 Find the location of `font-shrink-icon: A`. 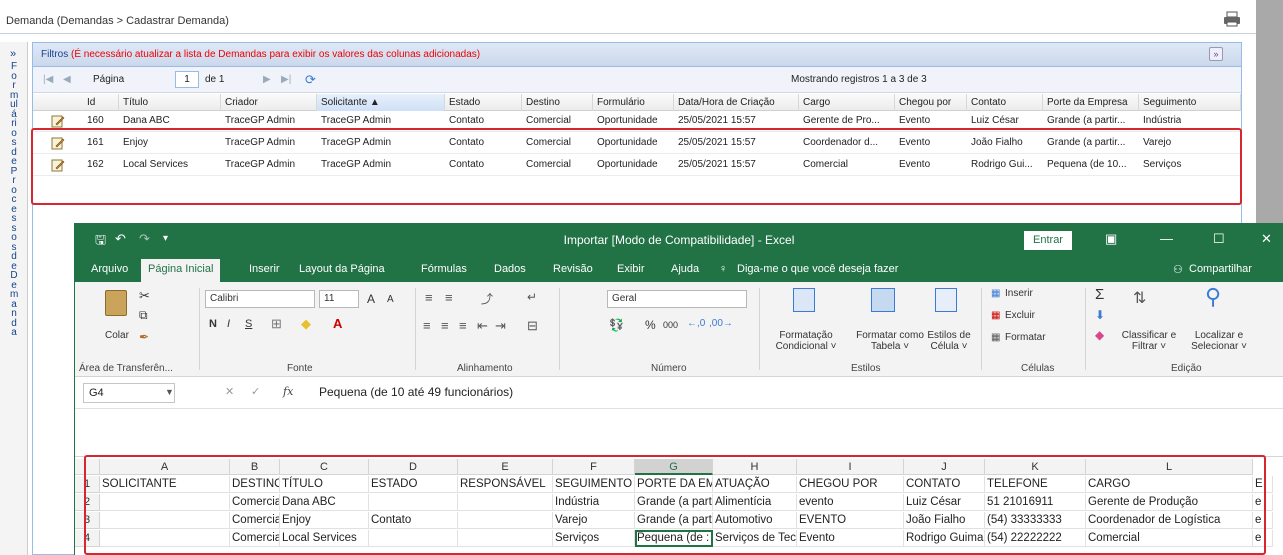

font-shrink-icon: A is located at coordinates (390, 299).